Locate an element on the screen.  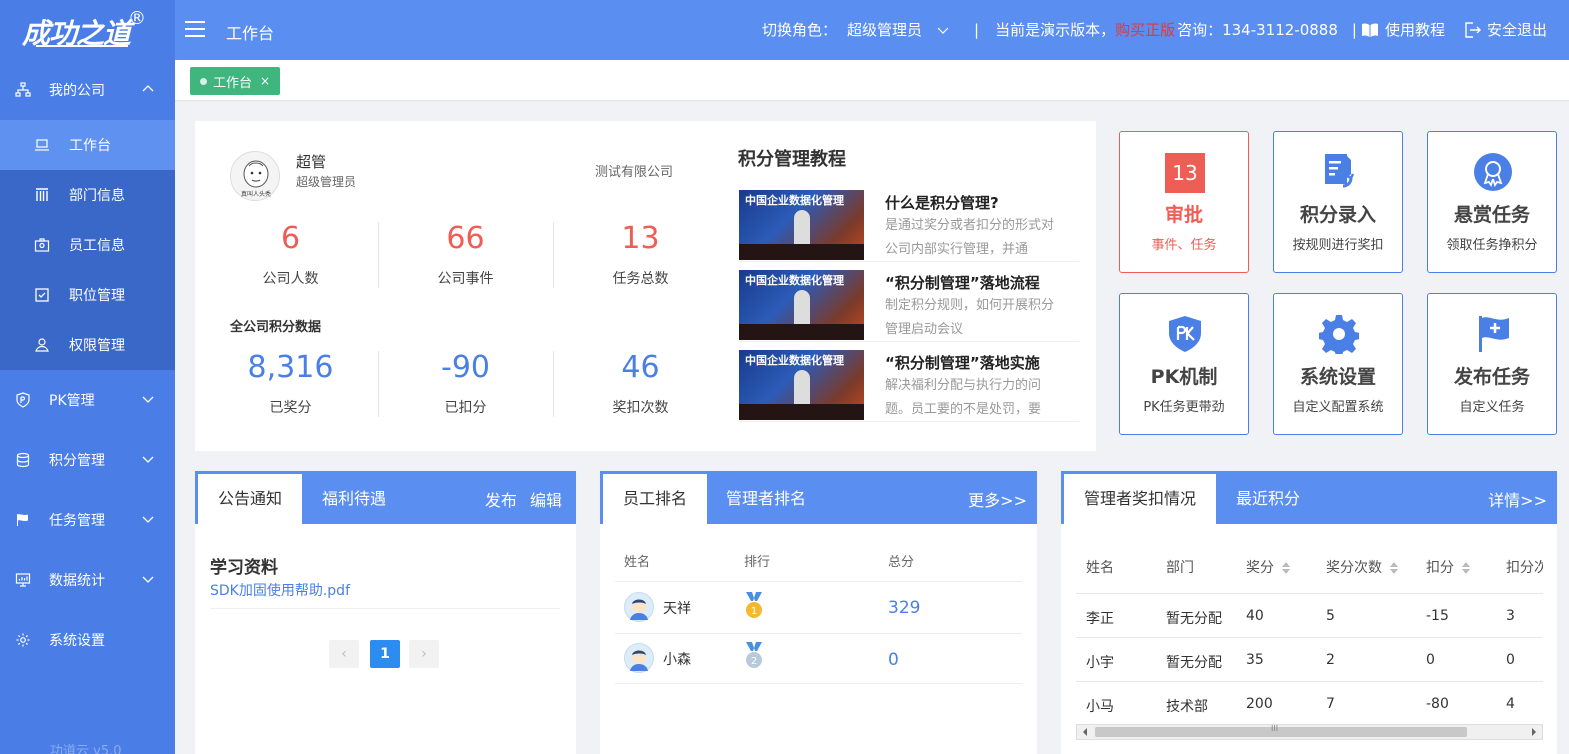
database-icon is located at coordinates (23, 460).